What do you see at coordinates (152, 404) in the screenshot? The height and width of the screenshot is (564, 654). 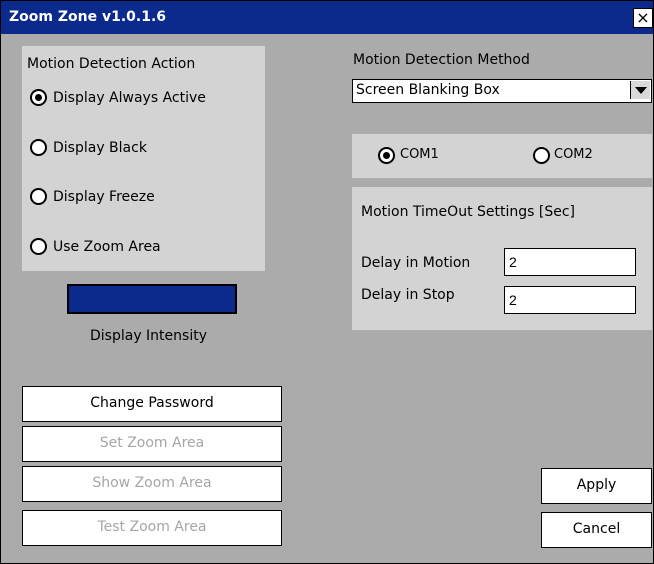 I see `change-password-button: Change Password` at bounding box center [152, 404].